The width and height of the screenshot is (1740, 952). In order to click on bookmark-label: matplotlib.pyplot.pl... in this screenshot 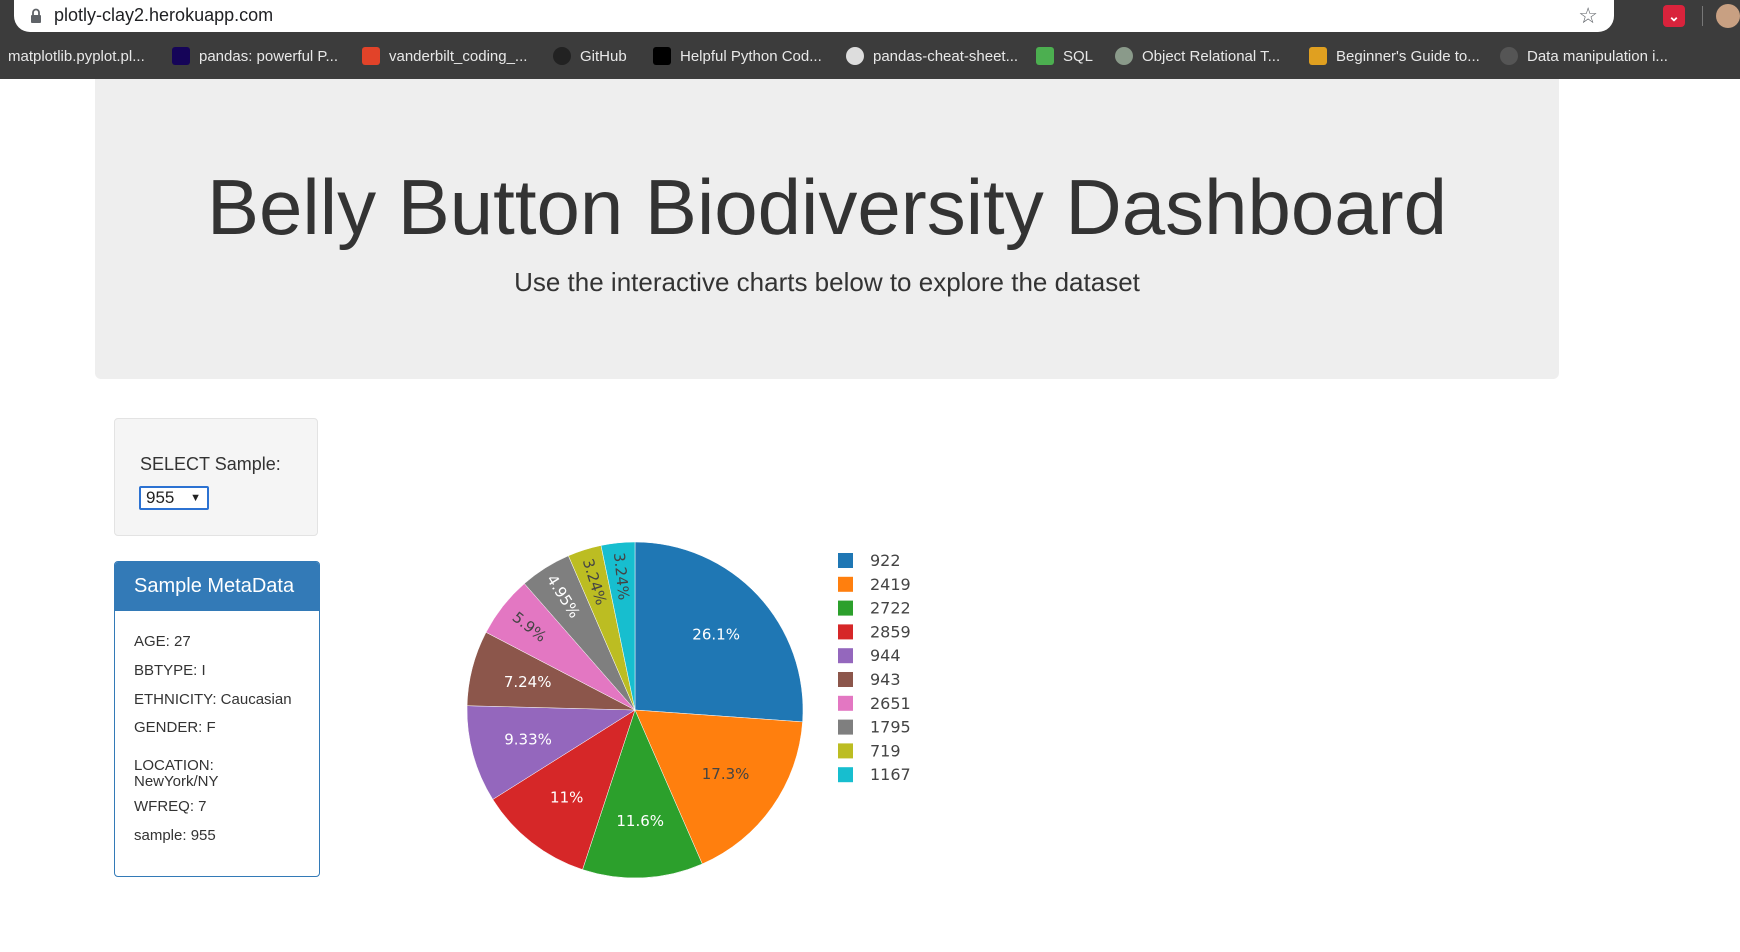, I will do `click(76, 56)`.